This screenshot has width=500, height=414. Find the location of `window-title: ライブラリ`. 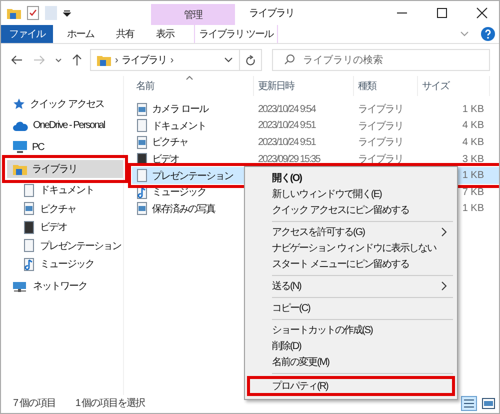

window-title: ライブラリ is located at coordinates (271, 13).